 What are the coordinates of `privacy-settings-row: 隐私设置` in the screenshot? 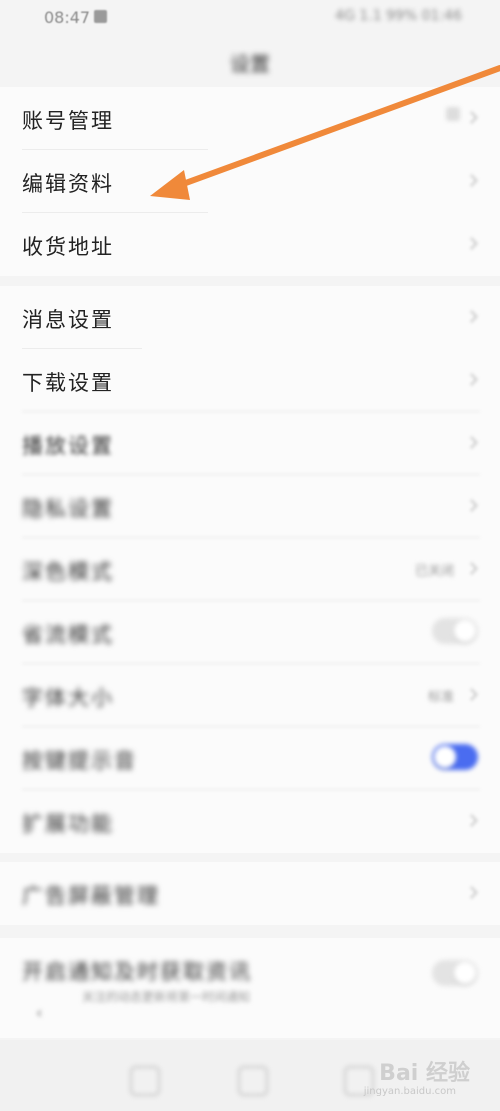 It's located at (250, 506).